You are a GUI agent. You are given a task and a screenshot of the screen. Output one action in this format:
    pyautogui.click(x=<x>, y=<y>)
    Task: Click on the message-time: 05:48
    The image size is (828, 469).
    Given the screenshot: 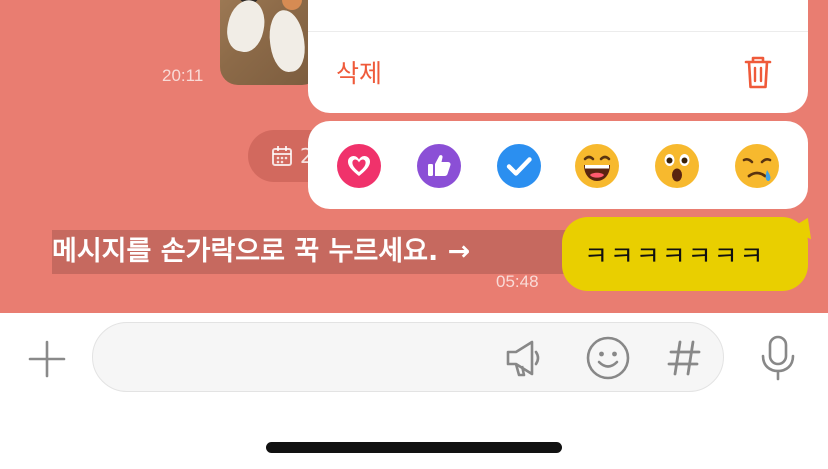 What is the action you would take?
    pyautogui.click(x=517, y=281)
    